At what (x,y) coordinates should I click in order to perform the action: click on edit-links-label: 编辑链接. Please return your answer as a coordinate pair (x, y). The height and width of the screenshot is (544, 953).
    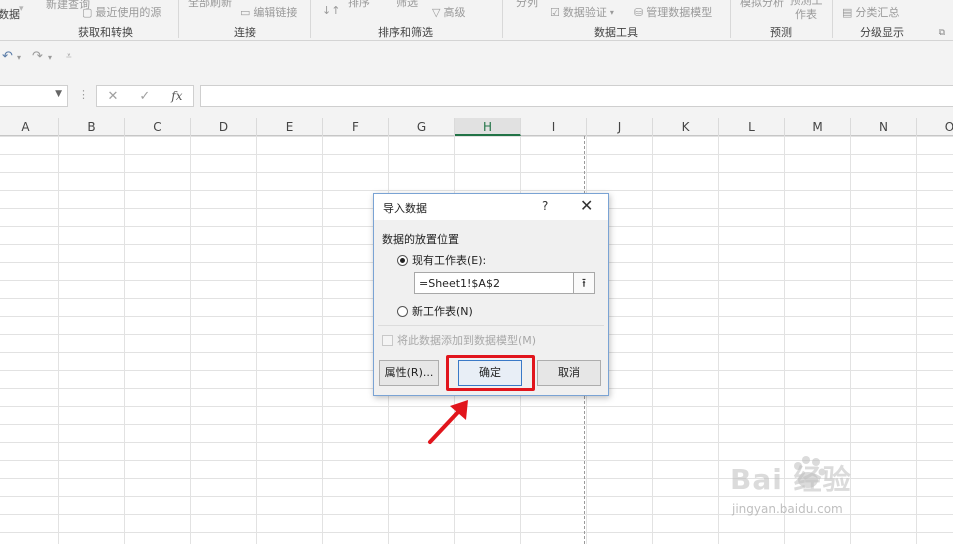
    Looking at the image, I should click on (275, 12).